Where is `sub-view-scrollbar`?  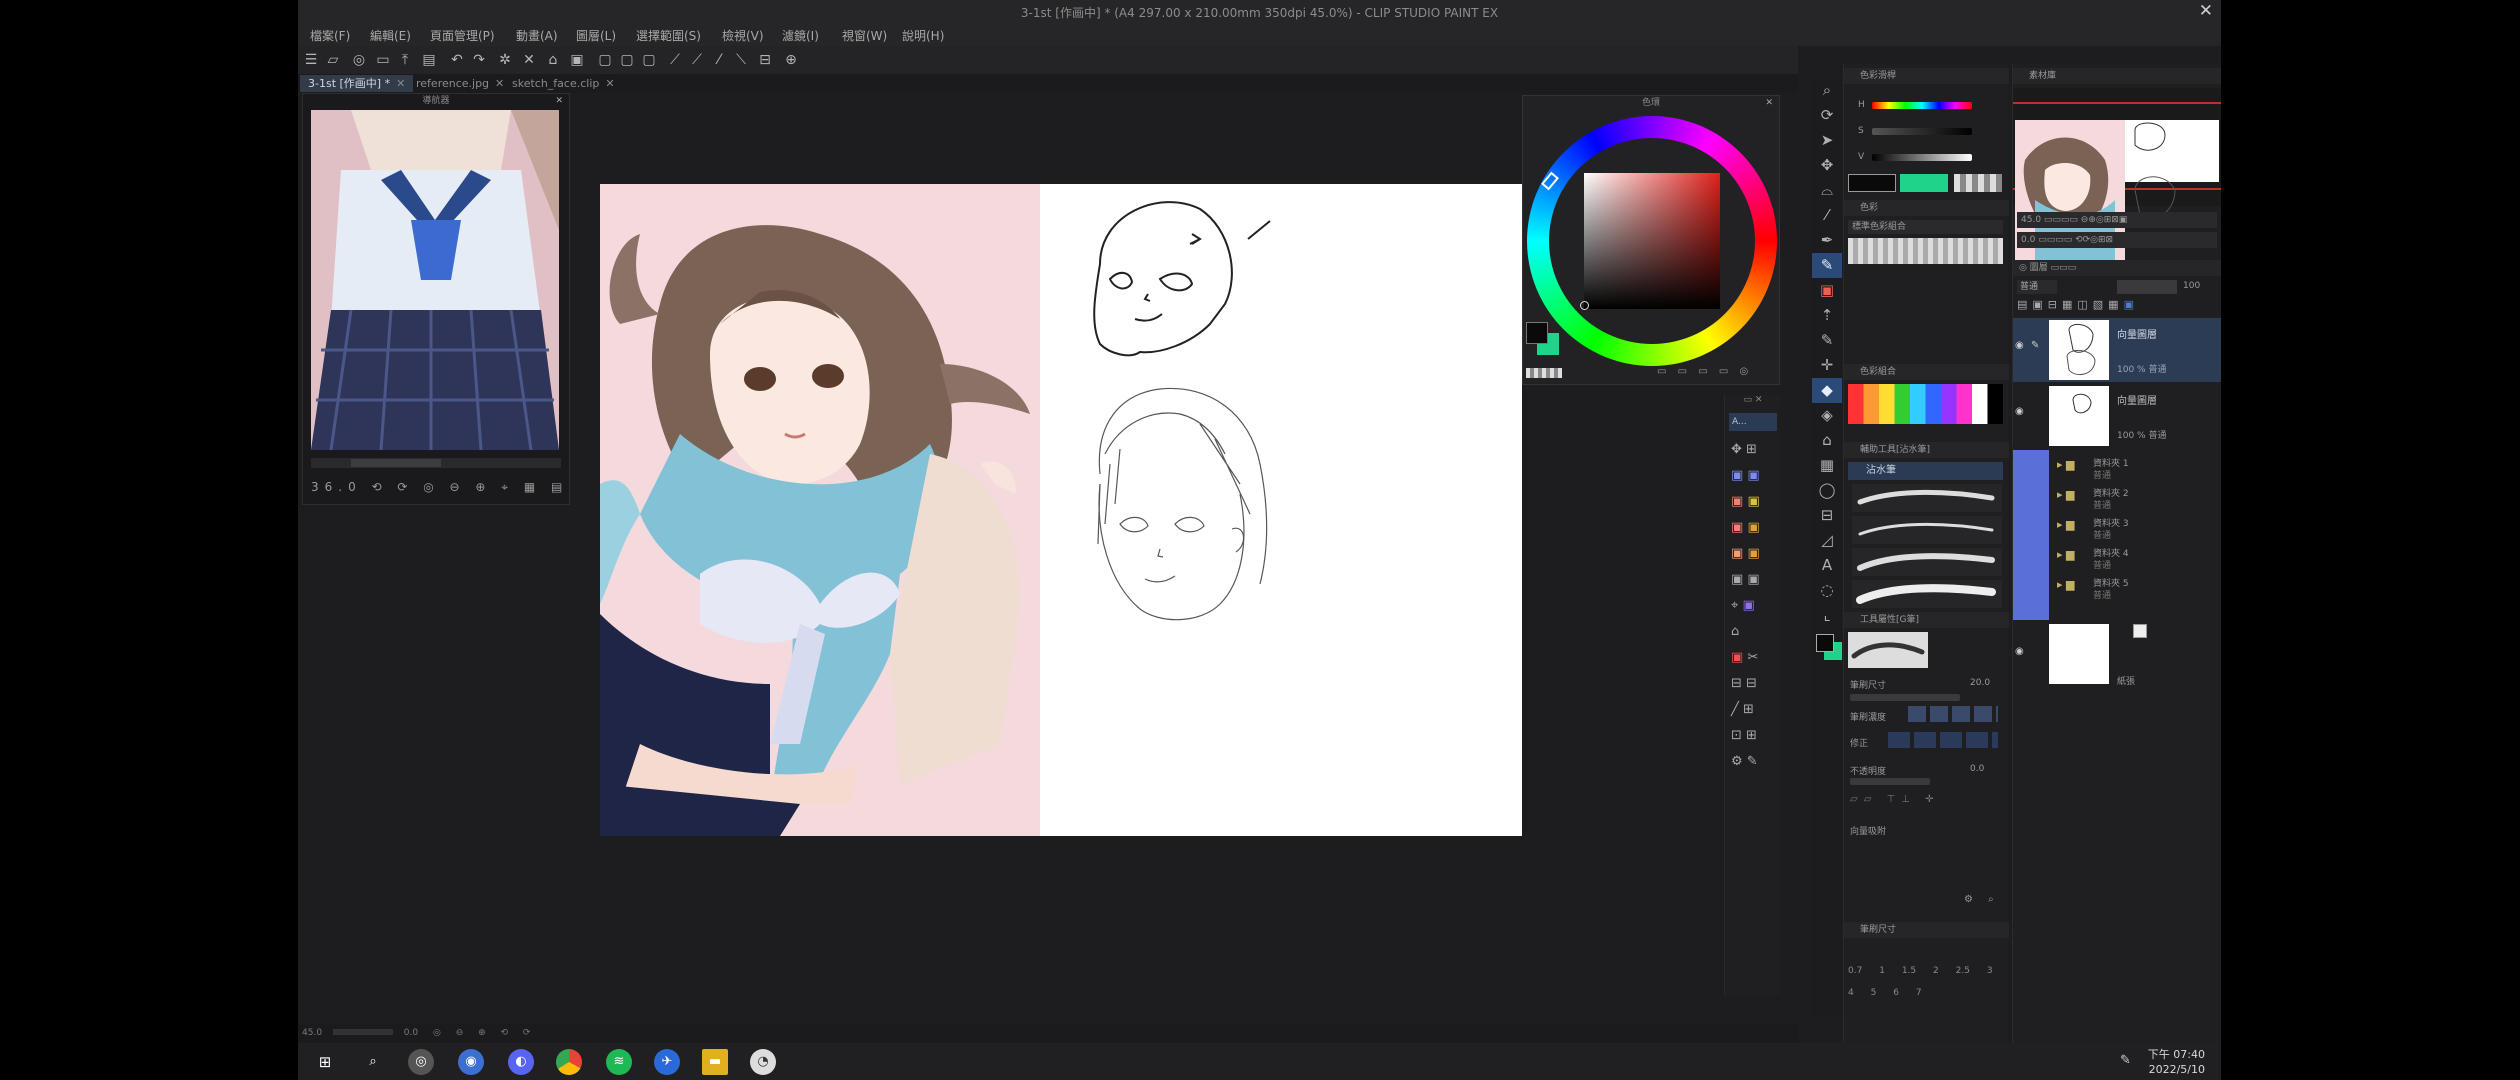
sub-view-scrollbar is located at coordinates (436, 463).